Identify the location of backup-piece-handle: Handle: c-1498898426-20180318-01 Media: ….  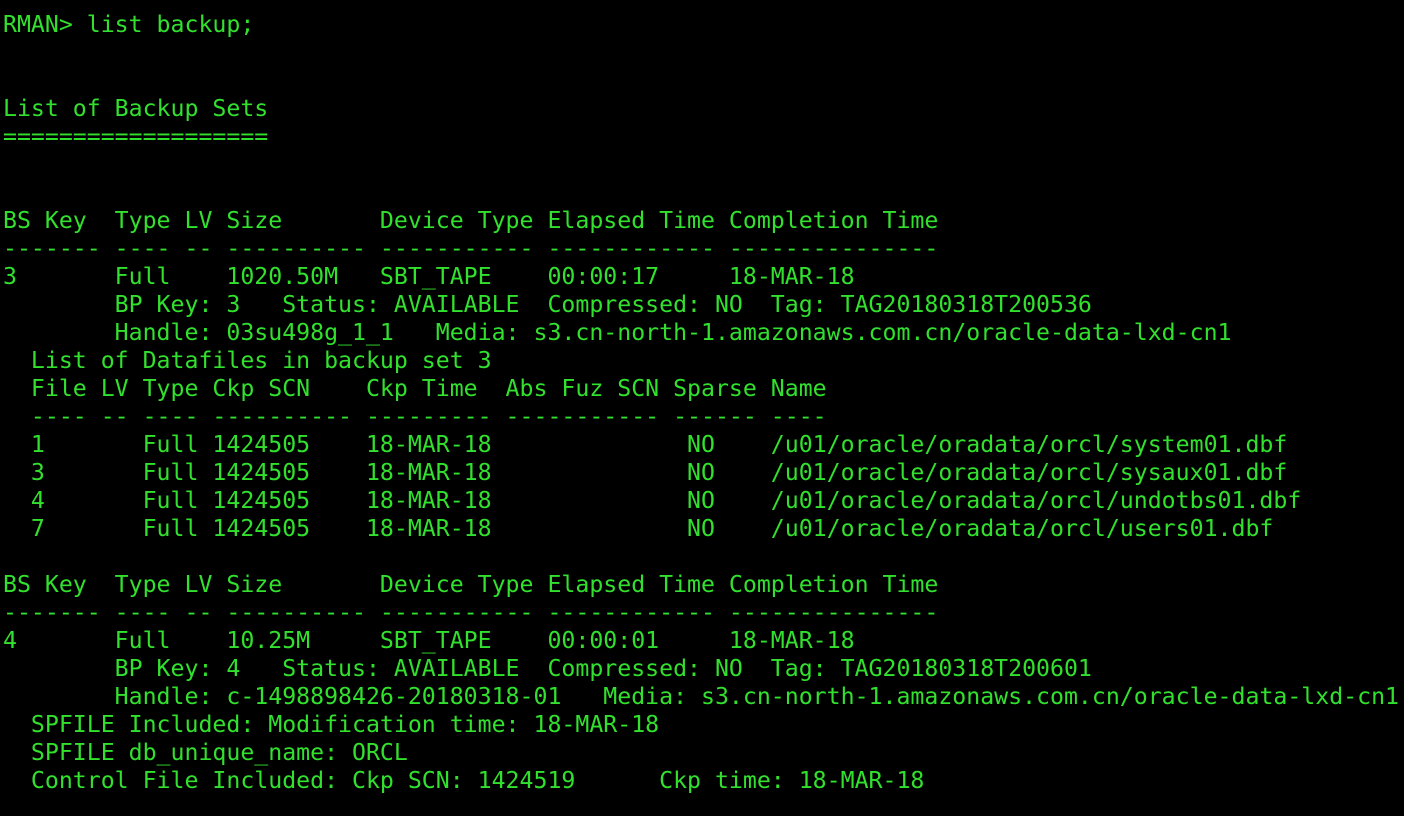
(701, 696).